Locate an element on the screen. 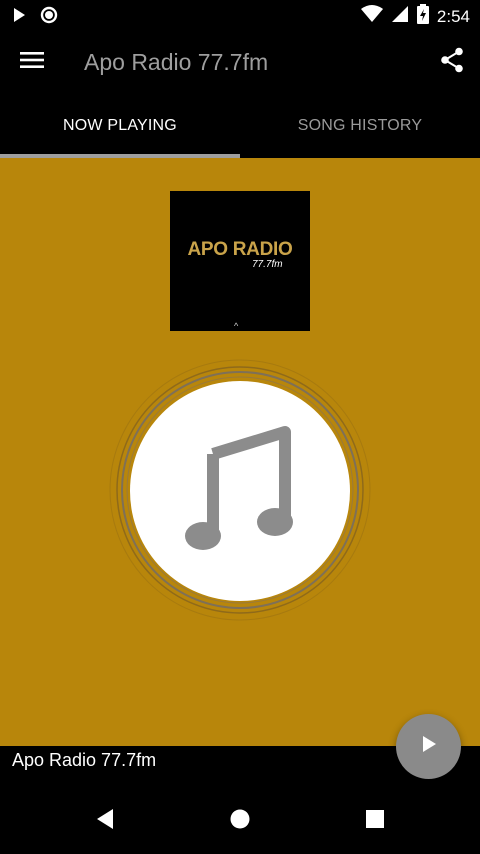 This screenshot has width=480, height=854. battery-icon is located at coordinates (422, 16).